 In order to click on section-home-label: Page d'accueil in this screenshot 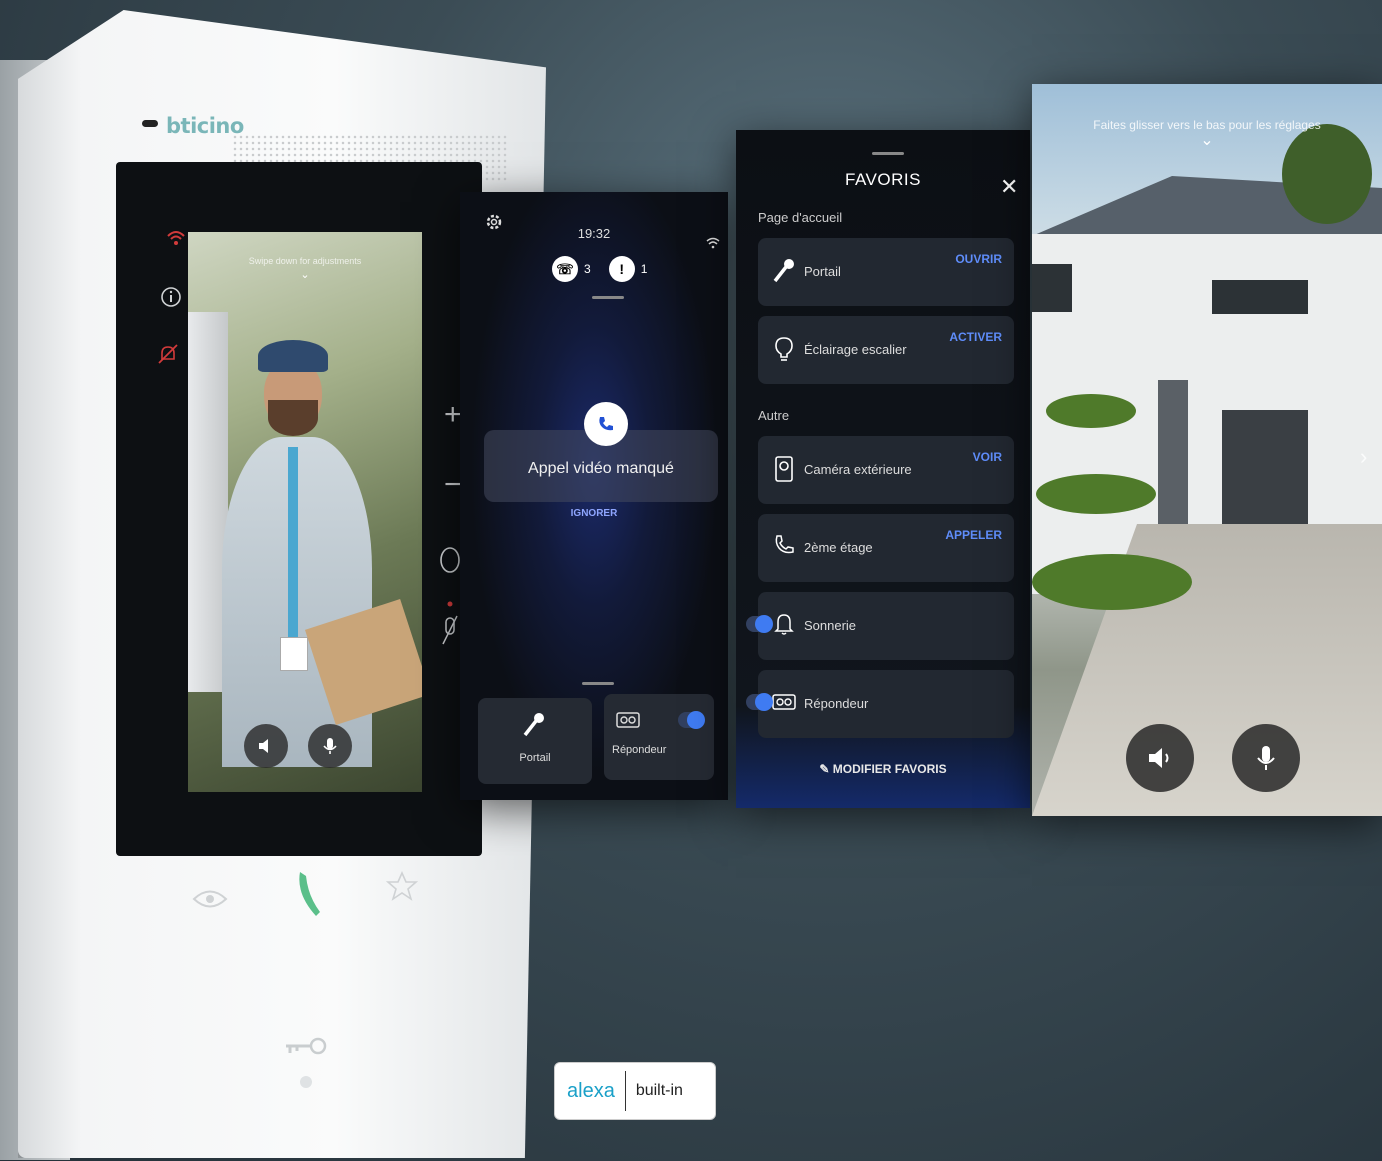, I will do `click(800, 217)`.